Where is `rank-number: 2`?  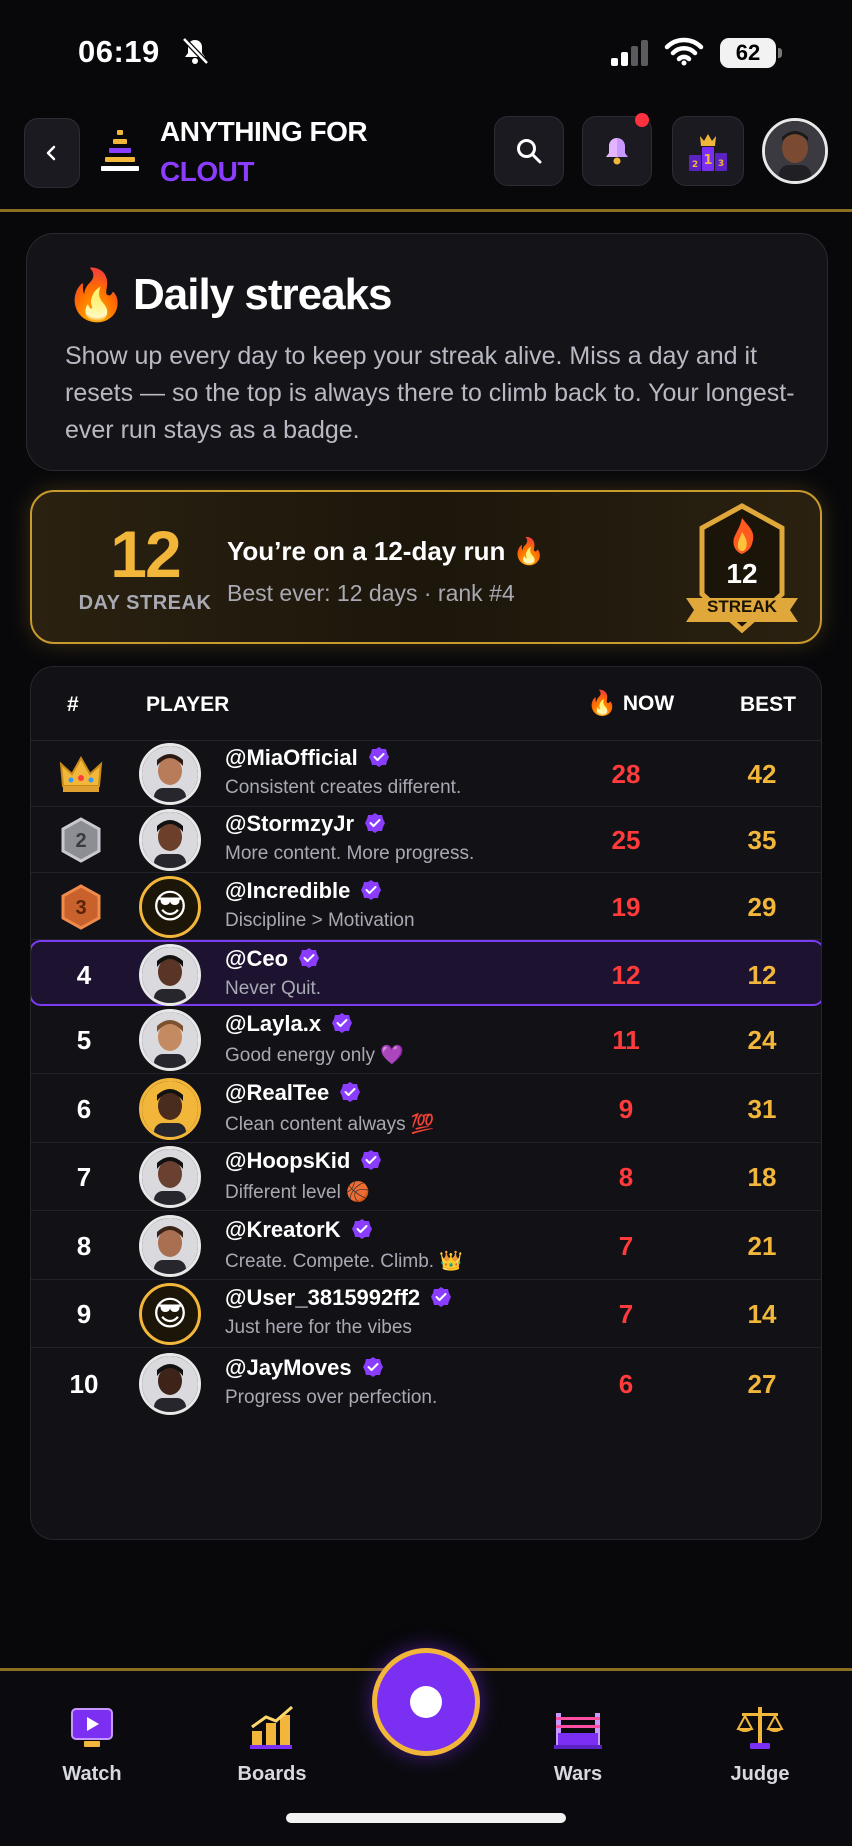 rank-number: 2 is located at coordinates (80, 841).